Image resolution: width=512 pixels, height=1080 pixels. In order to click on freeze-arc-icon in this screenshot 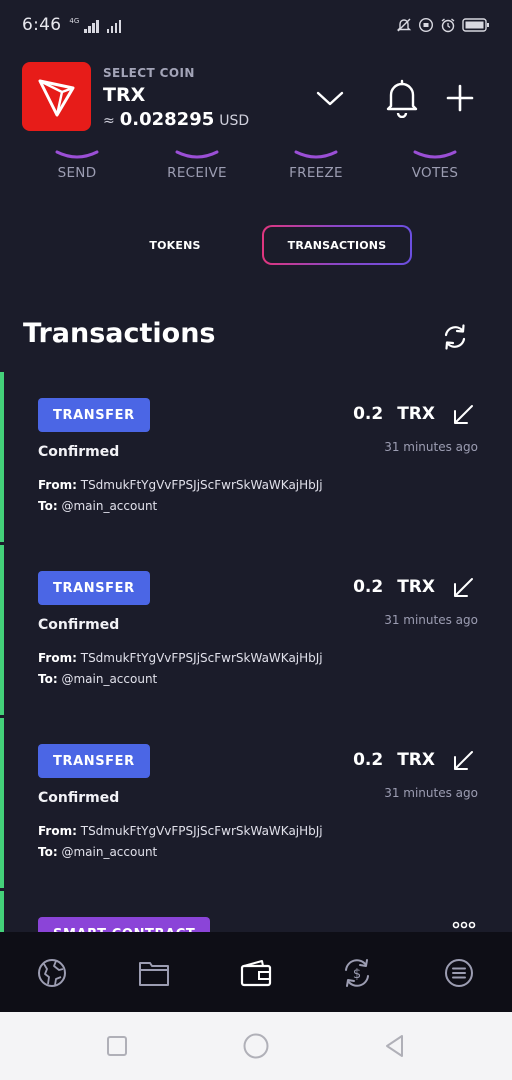, I will do `click(316, 154)`.